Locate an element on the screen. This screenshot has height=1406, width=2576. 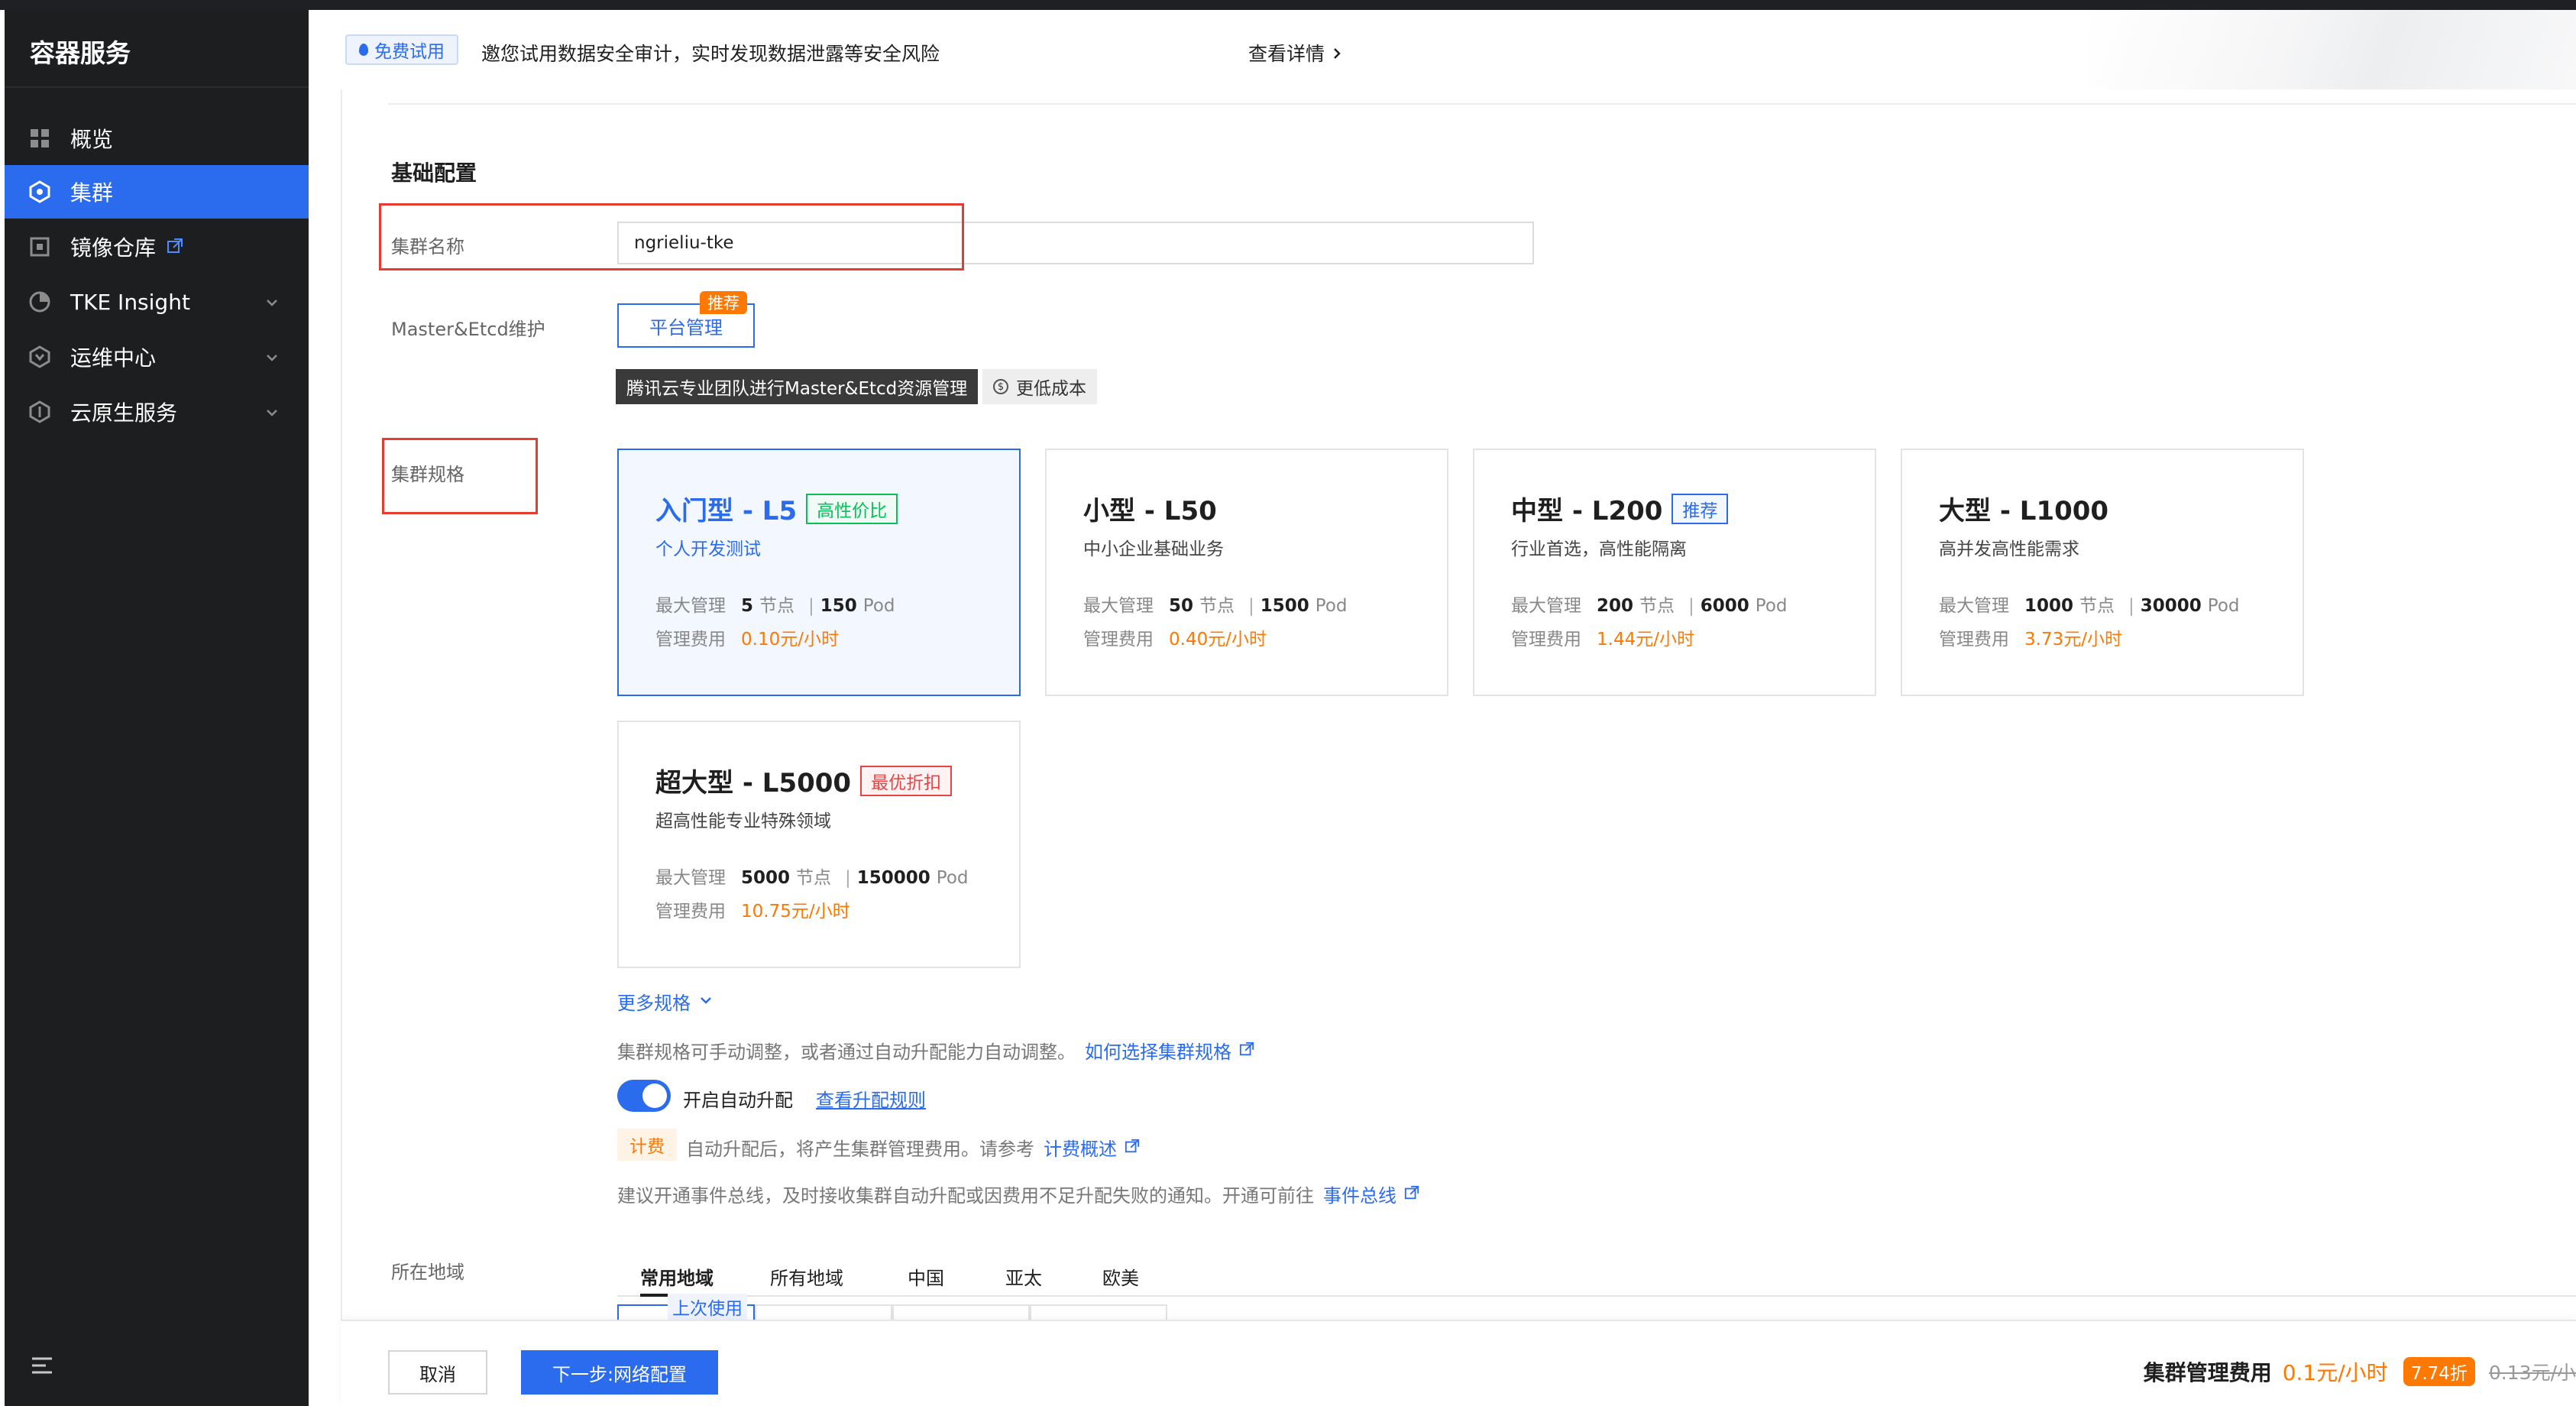
node-count: 1000 is located at coordinates (2049, 606).